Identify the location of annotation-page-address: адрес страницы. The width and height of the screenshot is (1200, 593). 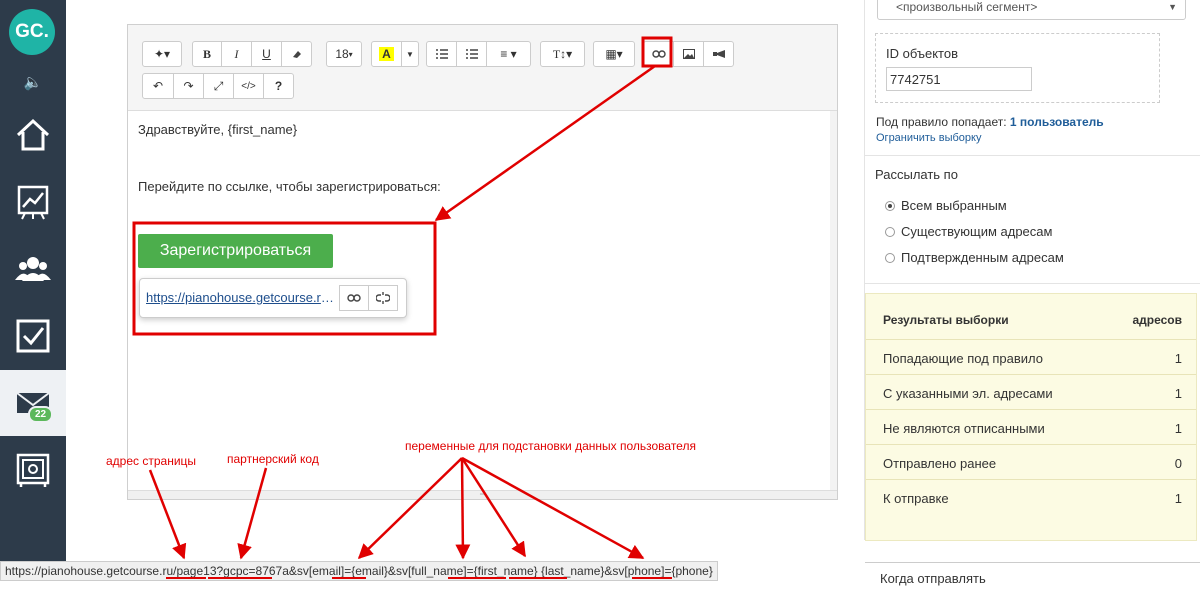
(151, 461).